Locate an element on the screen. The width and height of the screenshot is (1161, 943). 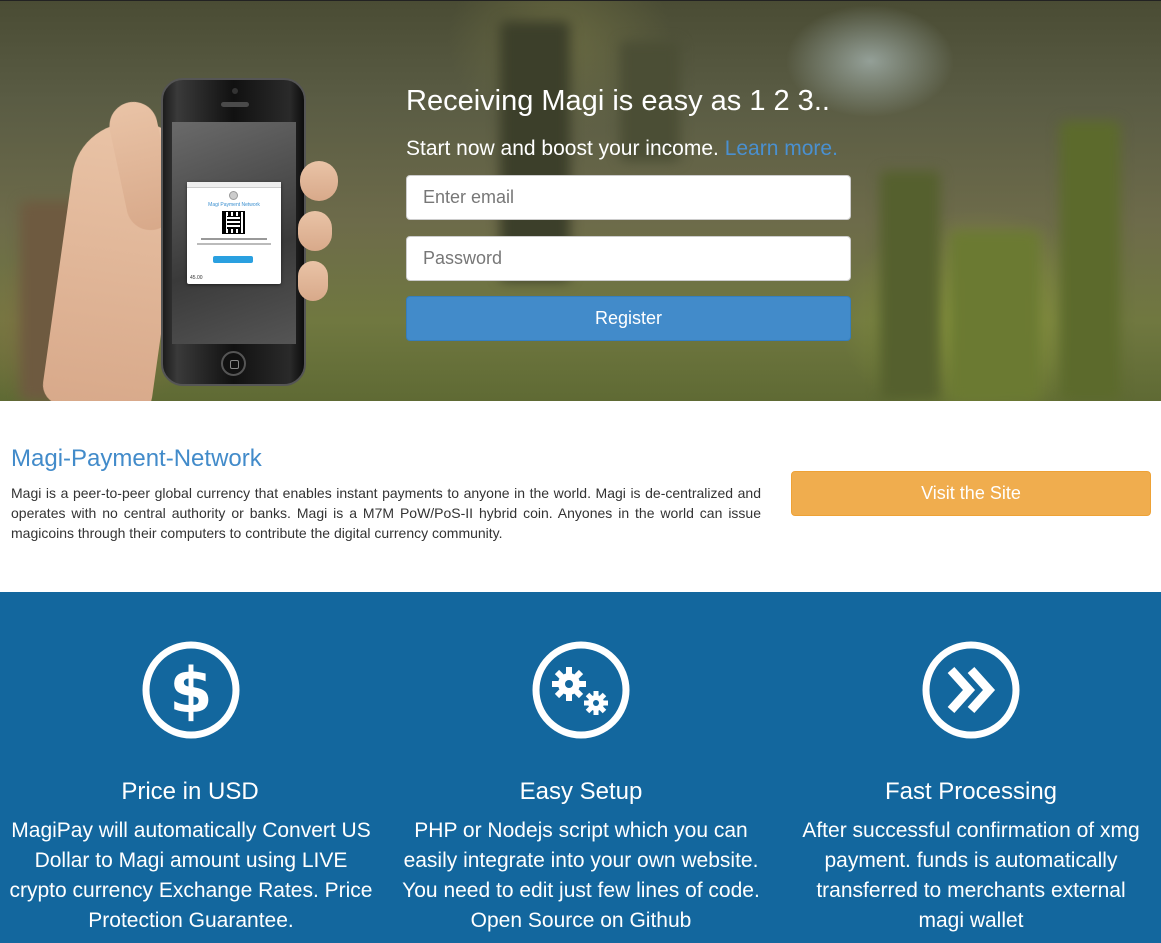
feature-title: Price in USD is located at coordinates (190, 791).